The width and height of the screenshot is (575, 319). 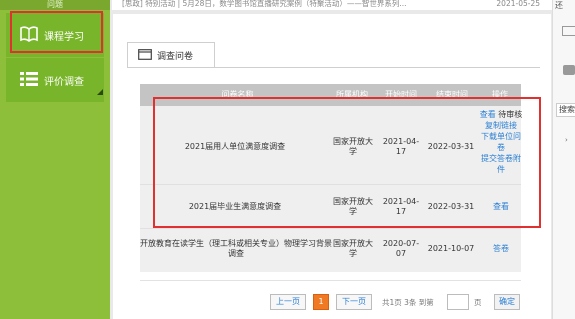 I want to click on message-icon, so click(x=569, y=70).